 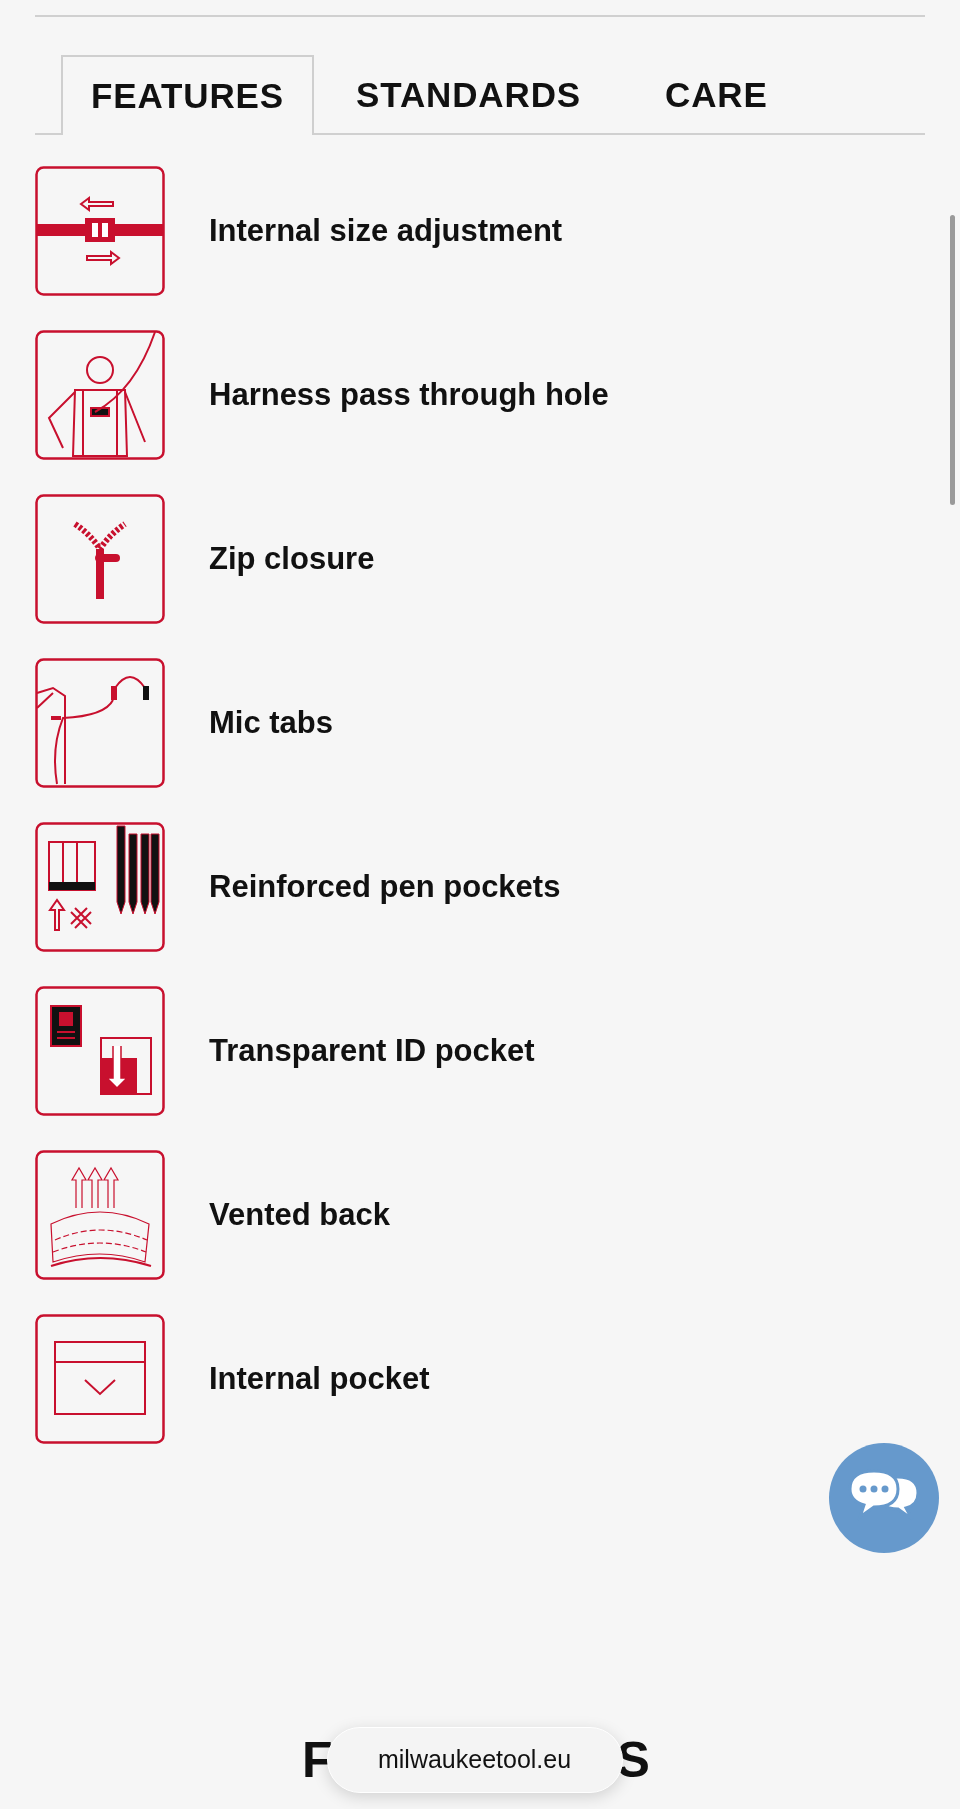 I want to click on feature-label: Zip closure, so click(x=292, y=558).